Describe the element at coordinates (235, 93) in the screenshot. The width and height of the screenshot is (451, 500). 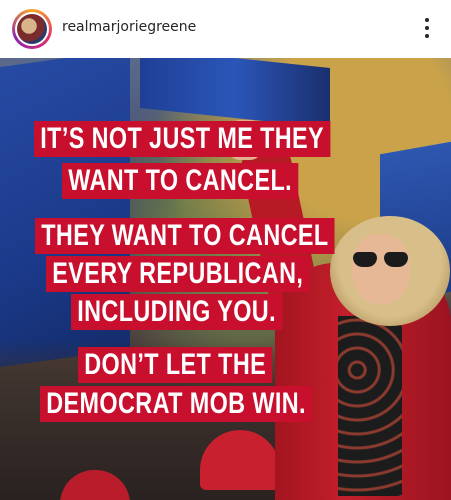
I see `background-flag` at that location.